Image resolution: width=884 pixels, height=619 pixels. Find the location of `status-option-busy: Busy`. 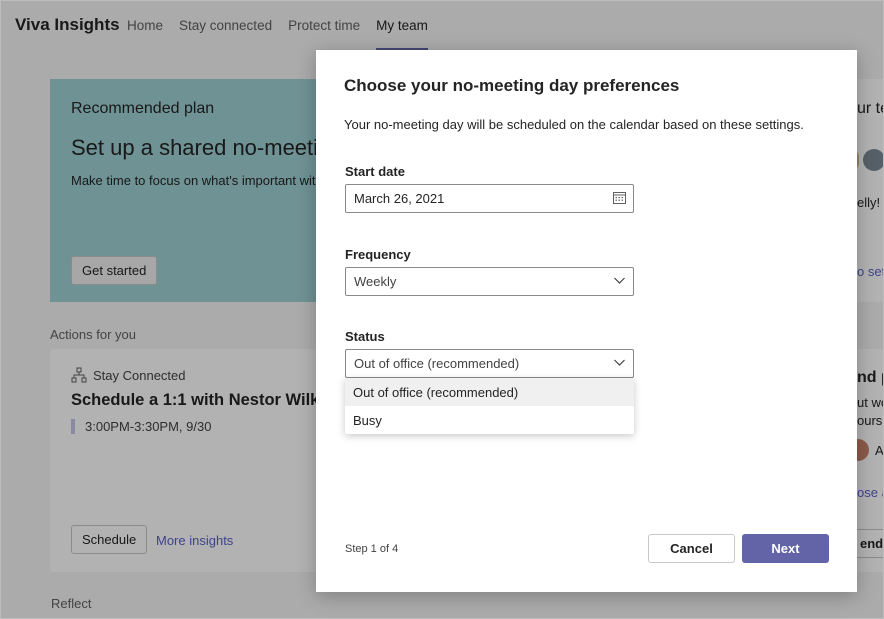

status-option-busy: Busy is located at coordinates (489, 420).